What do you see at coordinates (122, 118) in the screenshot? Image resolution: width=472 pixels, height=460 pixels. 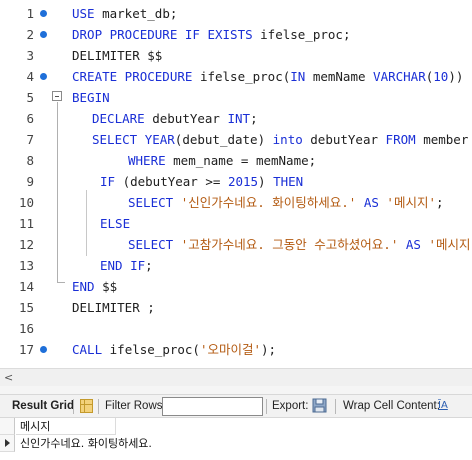 I see `code-token: DECLARE` at bounding box center [122, 118].